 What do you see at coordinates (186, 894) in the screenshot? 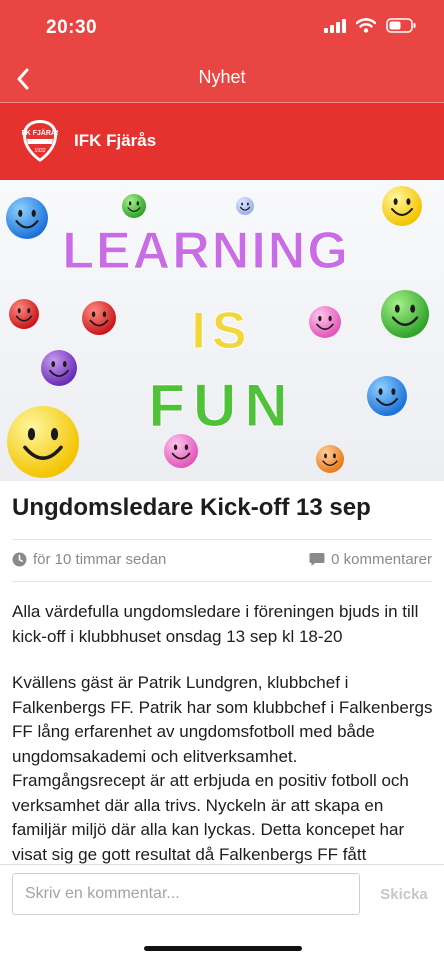
I see `comment-input` at bounding box center [186, 894].